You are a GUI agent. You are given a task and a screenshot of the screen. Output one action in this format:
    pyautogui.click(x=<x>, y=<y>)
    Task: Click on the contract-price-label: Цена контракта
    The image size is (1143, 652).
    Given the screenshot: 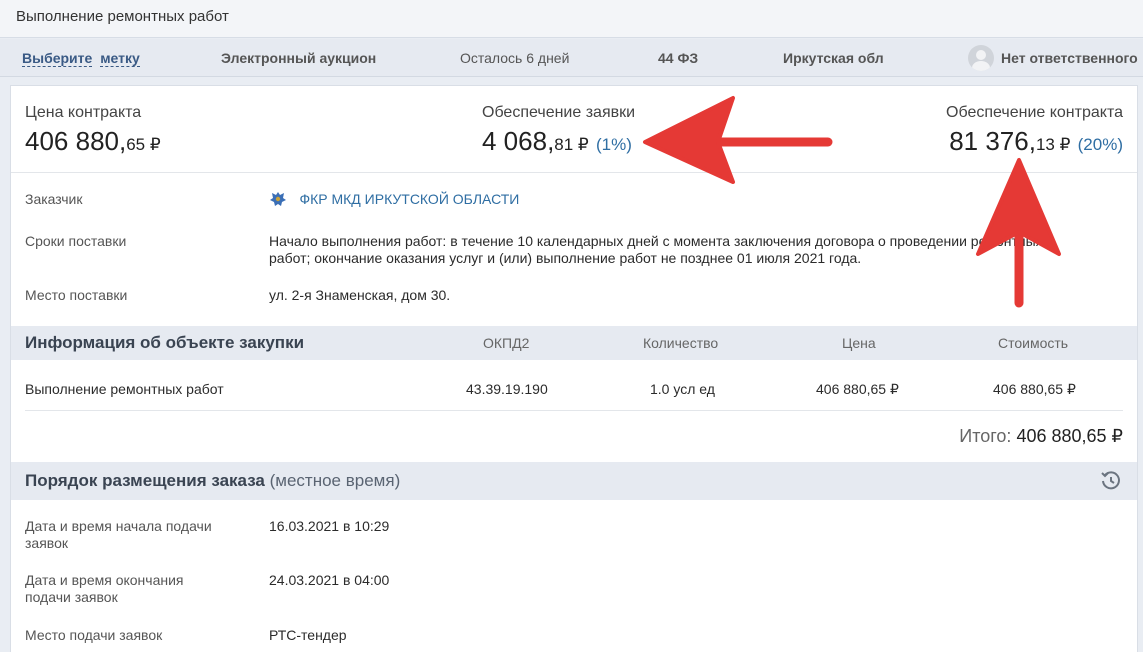 What is the action you would take?
    pyautogui.click(x=83, y=112)
    